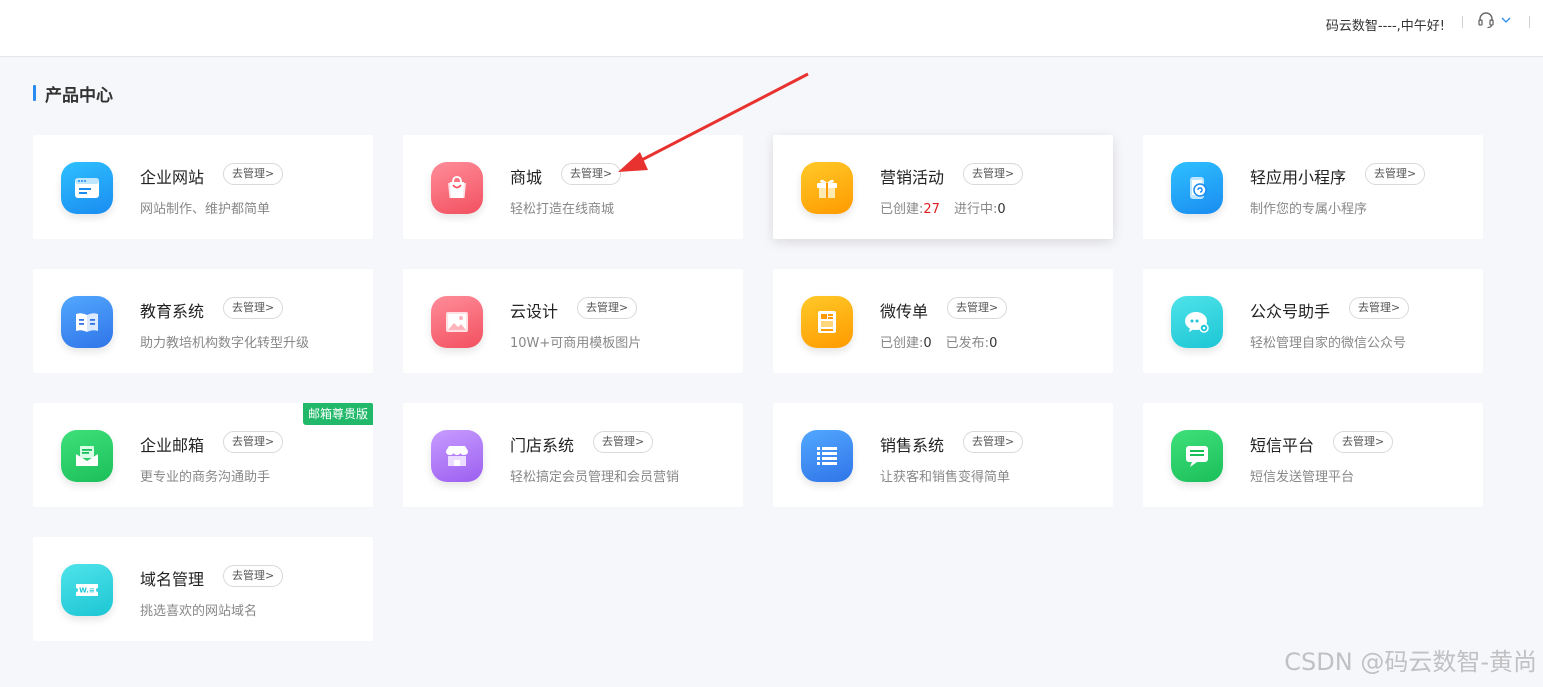 This screenshot has width=1543, height=687. What do you see at coordinates (34, 93) in the screenshot?
I see `section-title-bar` at bounding box center [34, 93].